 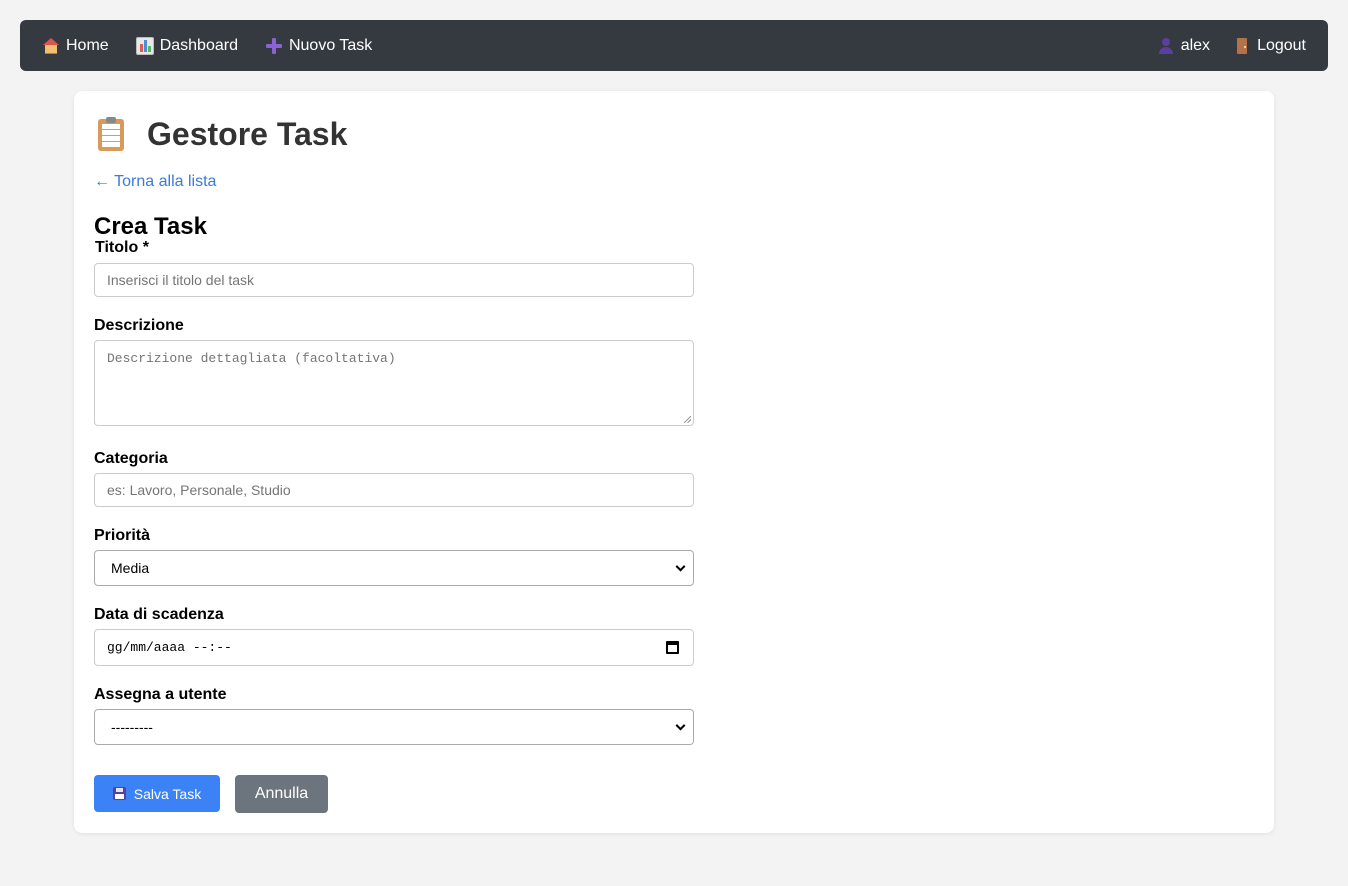 I want to click on save-task-button: Salva Task, so click(x=157, y=793).